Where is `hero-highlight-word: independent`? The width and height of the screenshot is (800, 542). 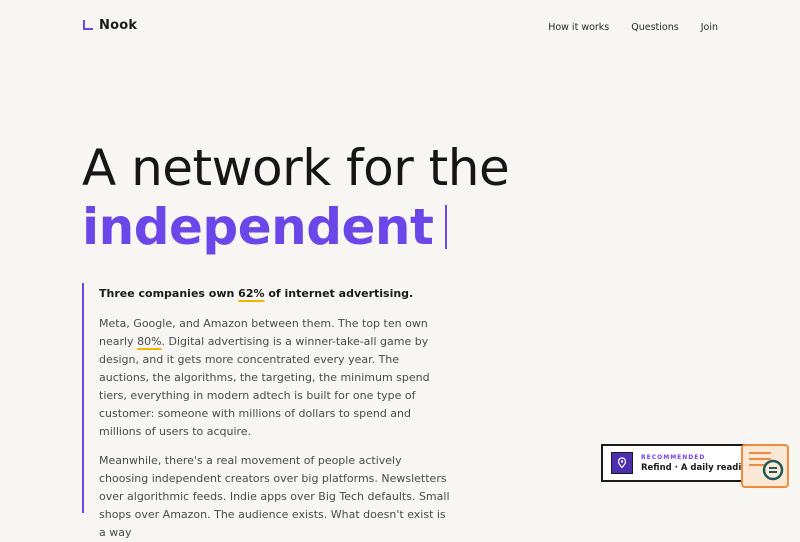 hero-highlight-word: independent is located at coordinates (258, 227).